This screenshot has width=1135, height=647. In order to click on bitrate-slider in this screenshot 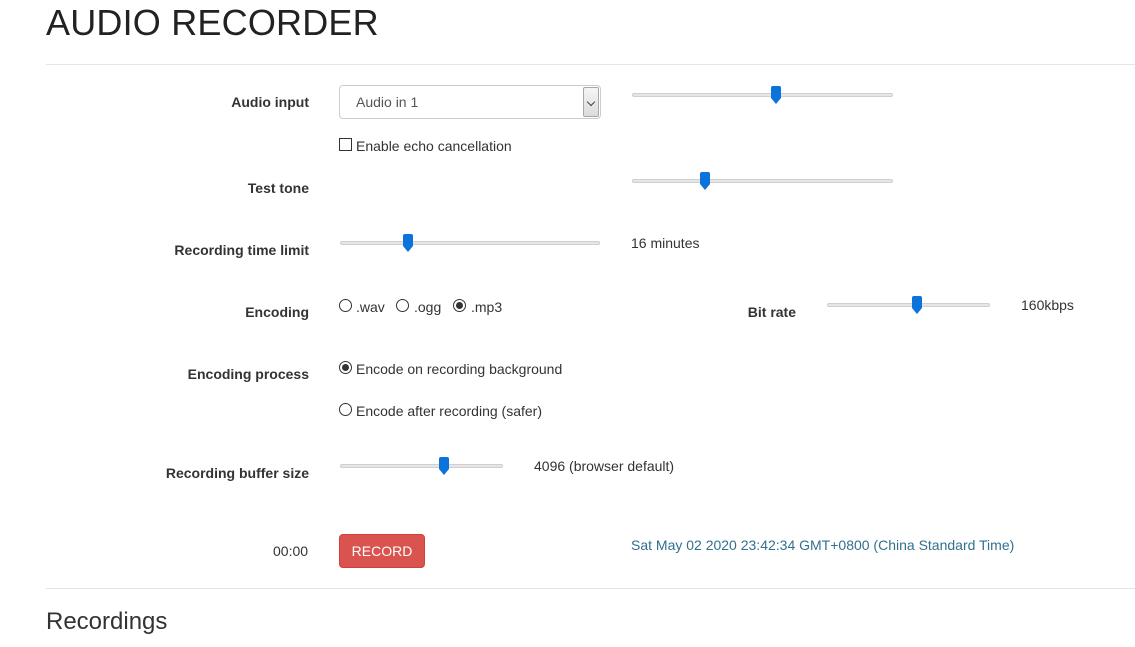, I will do `click(908, 305)`.